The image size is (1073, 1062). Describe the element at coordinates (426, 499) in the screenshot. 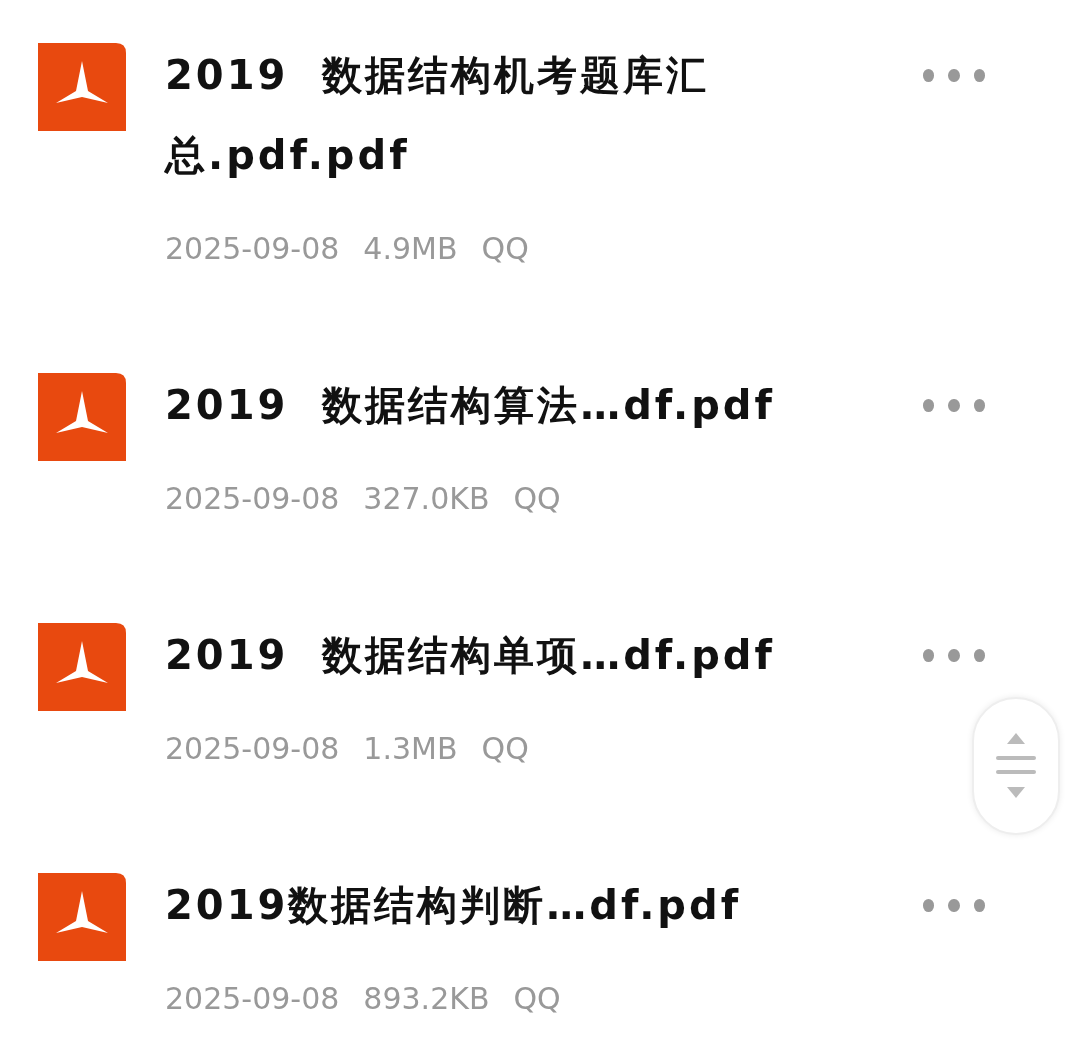

I see `file-size: 327.0KB` at that location.